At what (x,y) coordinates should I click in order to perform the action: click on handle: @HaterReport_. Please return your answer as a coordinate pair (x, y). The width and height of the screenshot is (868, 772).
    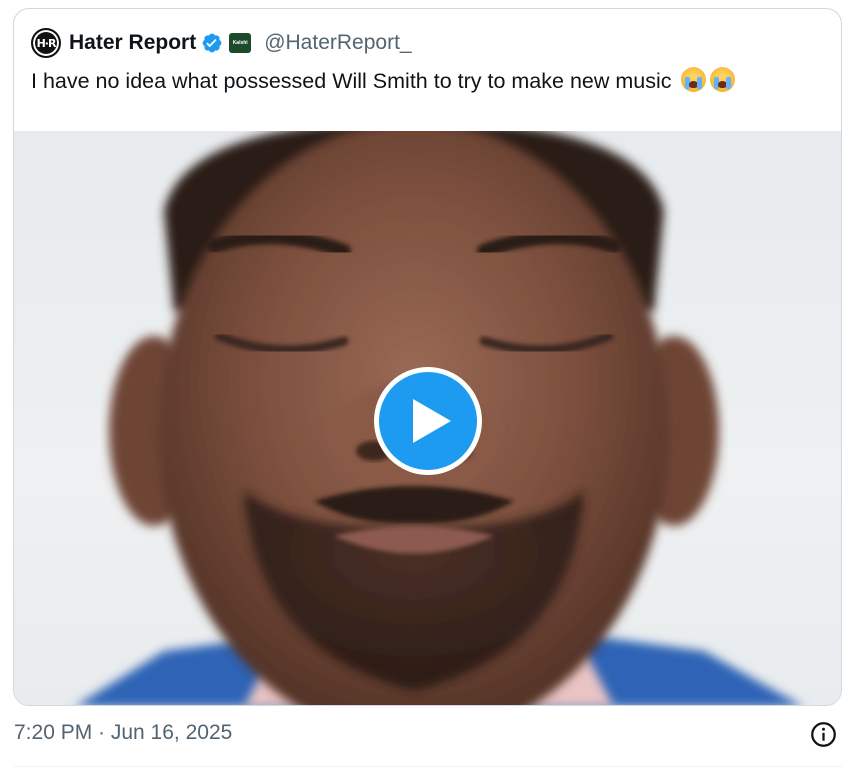
    Looking at the image, I should click on (337, 43).